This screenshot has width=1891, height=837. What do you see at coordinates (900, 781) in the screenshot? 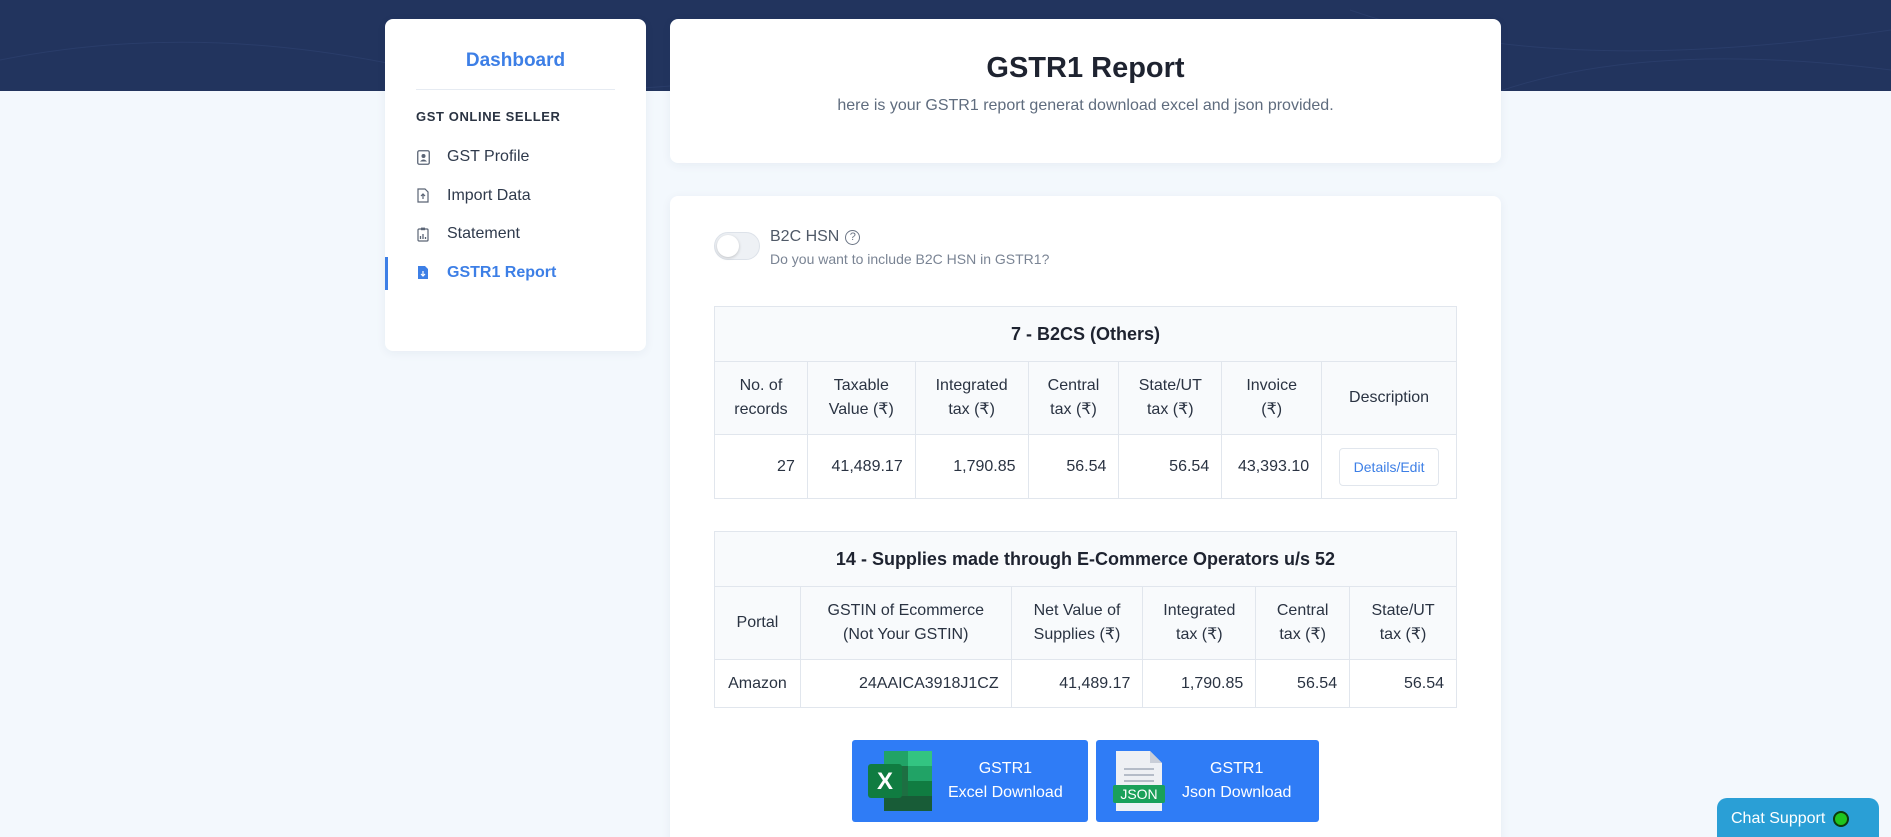
I see `excel-icon: X` at bounding box center [900, 781].